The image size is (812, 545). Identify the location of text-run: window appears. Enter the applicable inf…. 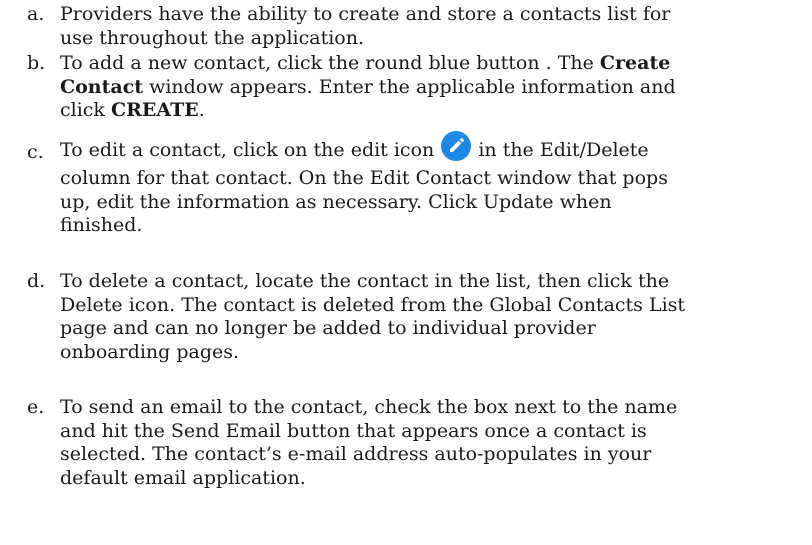
(409, 86).